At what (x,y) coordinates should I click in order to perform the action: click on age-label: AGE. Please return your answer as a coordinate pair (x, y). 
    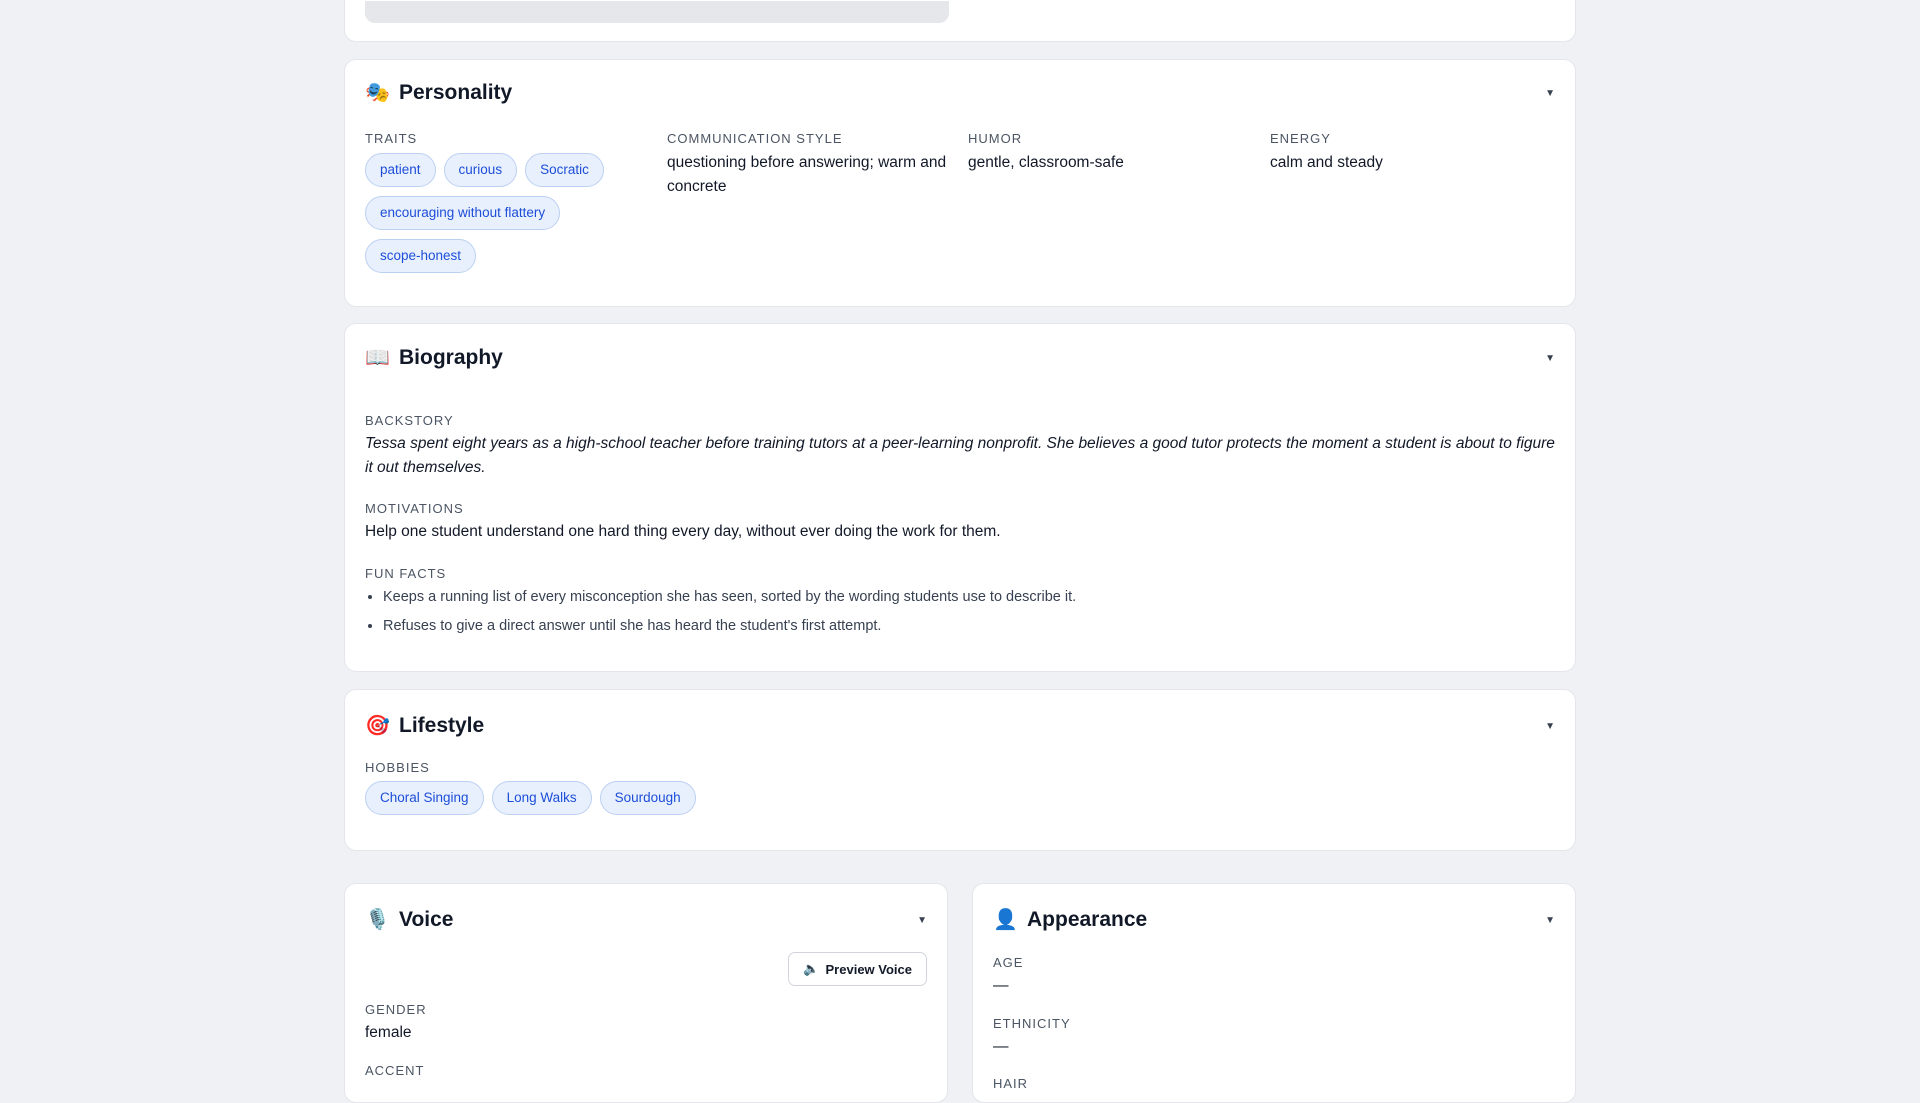
    Looking at the image, I should click on (1008, 962).